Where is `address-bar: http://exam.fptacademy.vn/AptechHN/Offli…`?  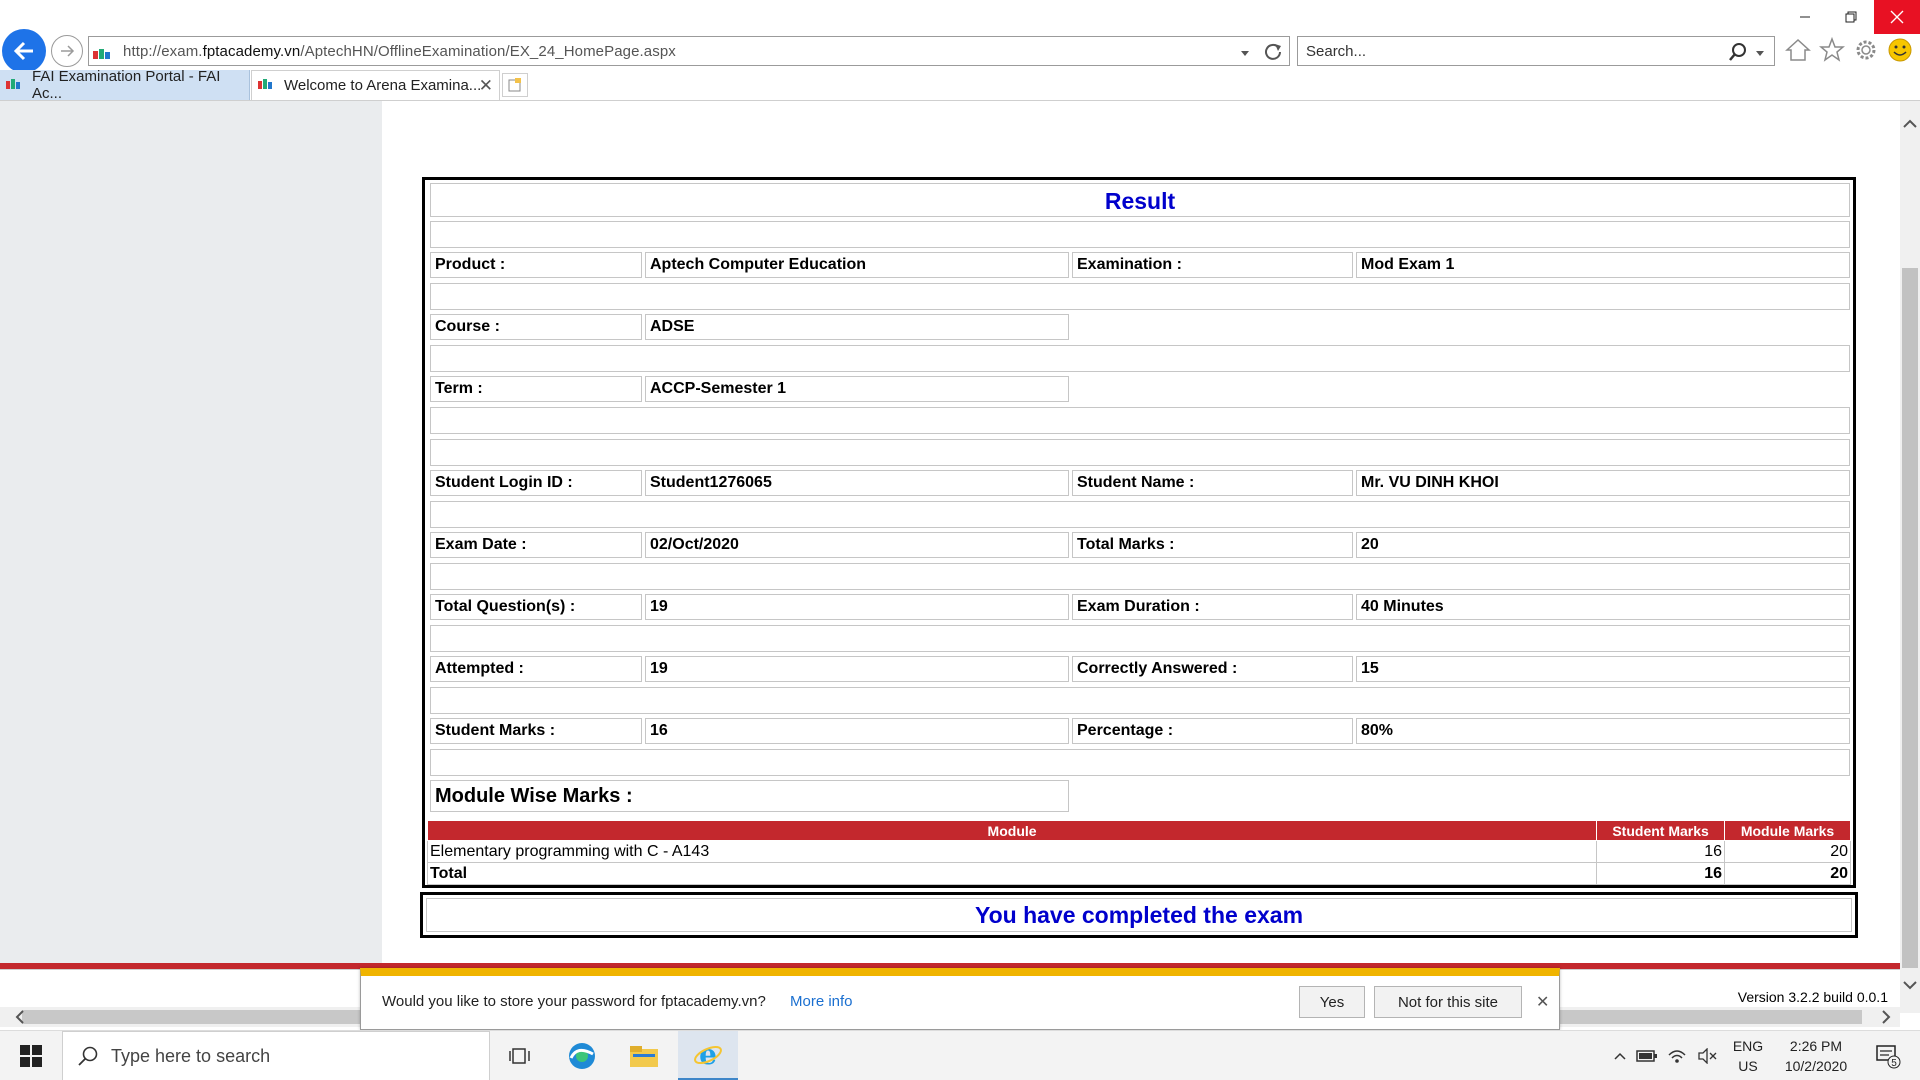
address-bar: http://exam.fptacademy.vn/AptechHN/Offli… is located at coordinates (689, 51).